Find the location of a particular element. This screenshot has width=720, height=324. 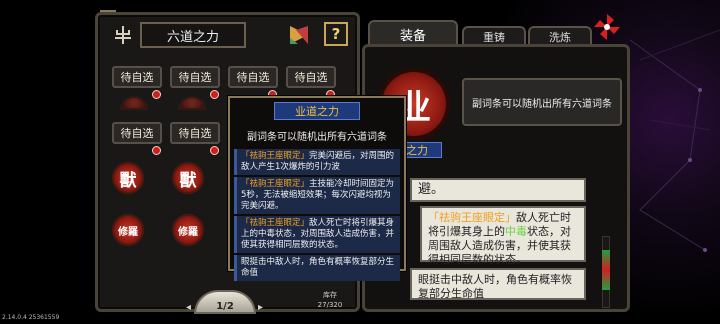

tab-reforge: 重铸 is located at coordinates (494, 36).